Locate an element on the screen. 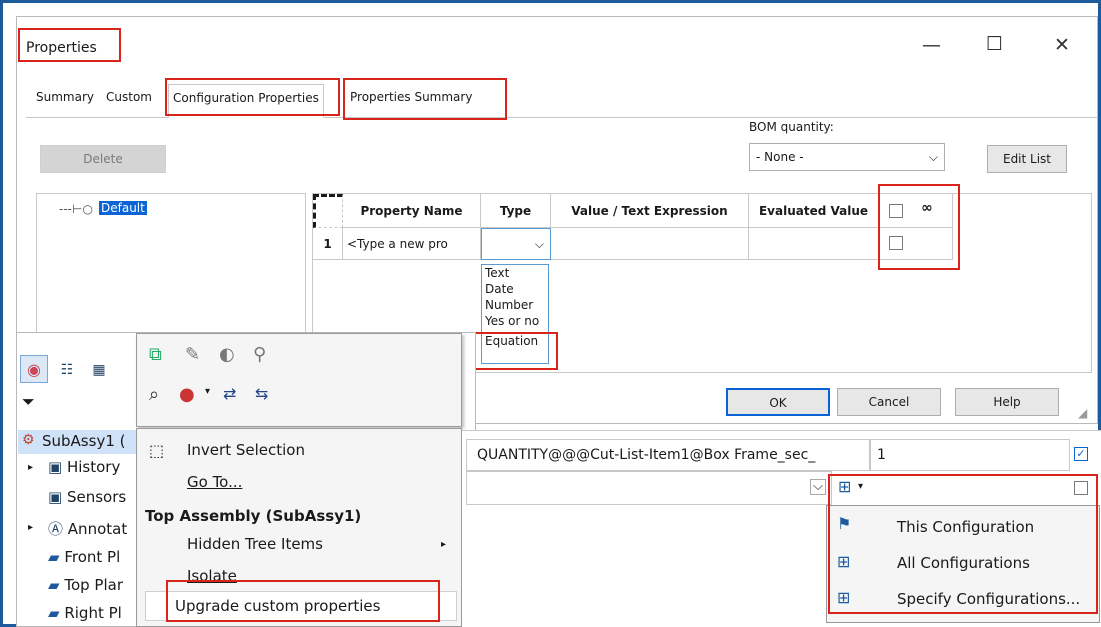 Image resolution: width=1101 pixels, height=627 pixels. configuration-tree: ---⊢○ Default is located at coordinates (171, 268).